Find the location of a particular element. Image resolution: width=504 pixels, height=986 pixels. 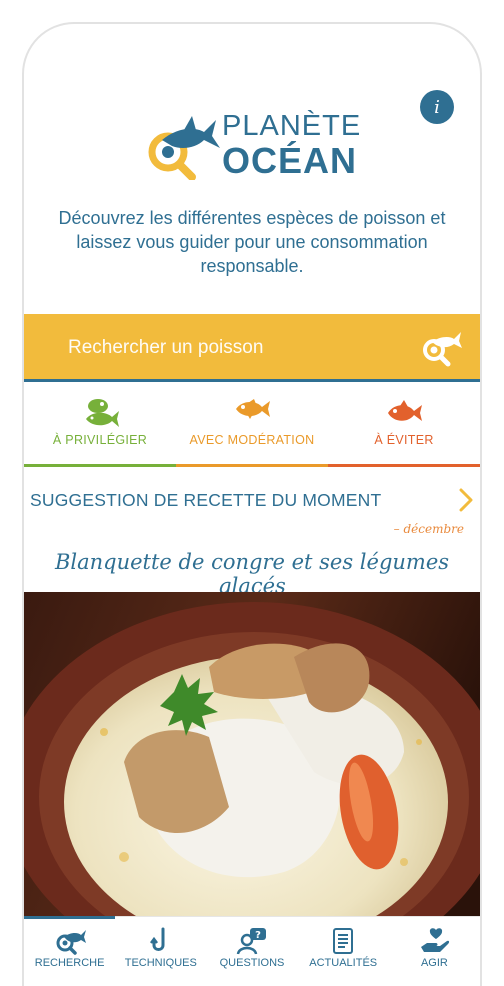

category-moderation: AVEC MODÉRATION is located at coordinates (252, 426).